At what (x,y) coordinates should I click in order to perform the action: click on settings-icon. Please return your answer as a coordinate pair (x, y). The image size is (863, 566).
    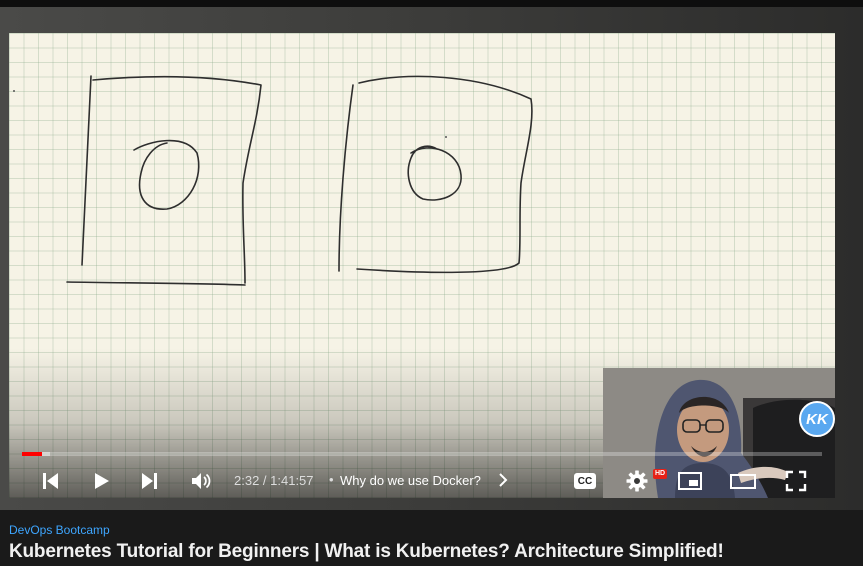
    Looking at the image, I should click on (637, 481).